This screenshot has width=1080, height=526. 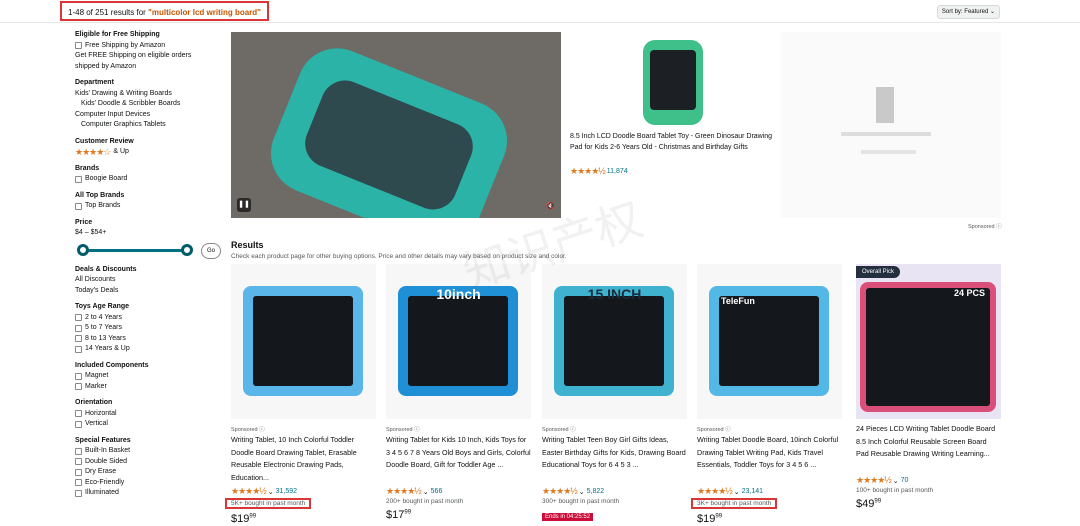 I want to click on filter-free-shipping: Free Shipping by Amazon, so click(x=150, y=46).